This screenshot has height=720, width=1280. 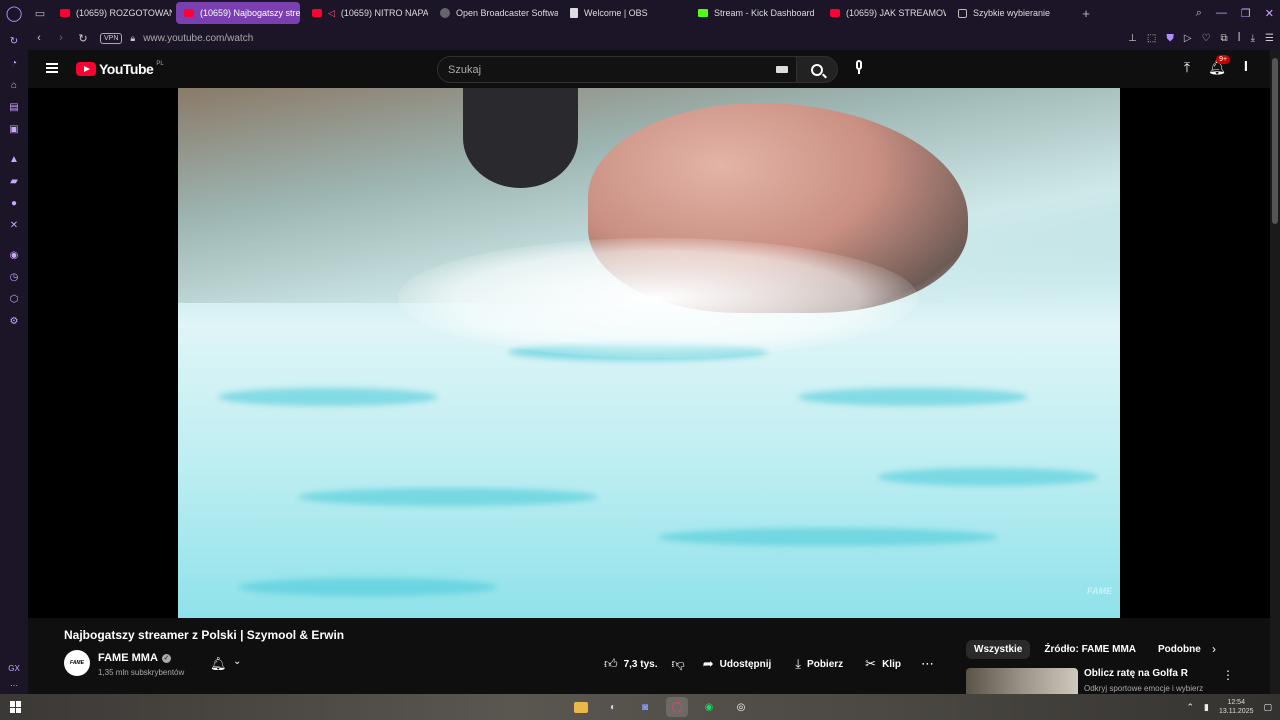 I want to click on aria-icon: ▲, so click(x=14, y=159).